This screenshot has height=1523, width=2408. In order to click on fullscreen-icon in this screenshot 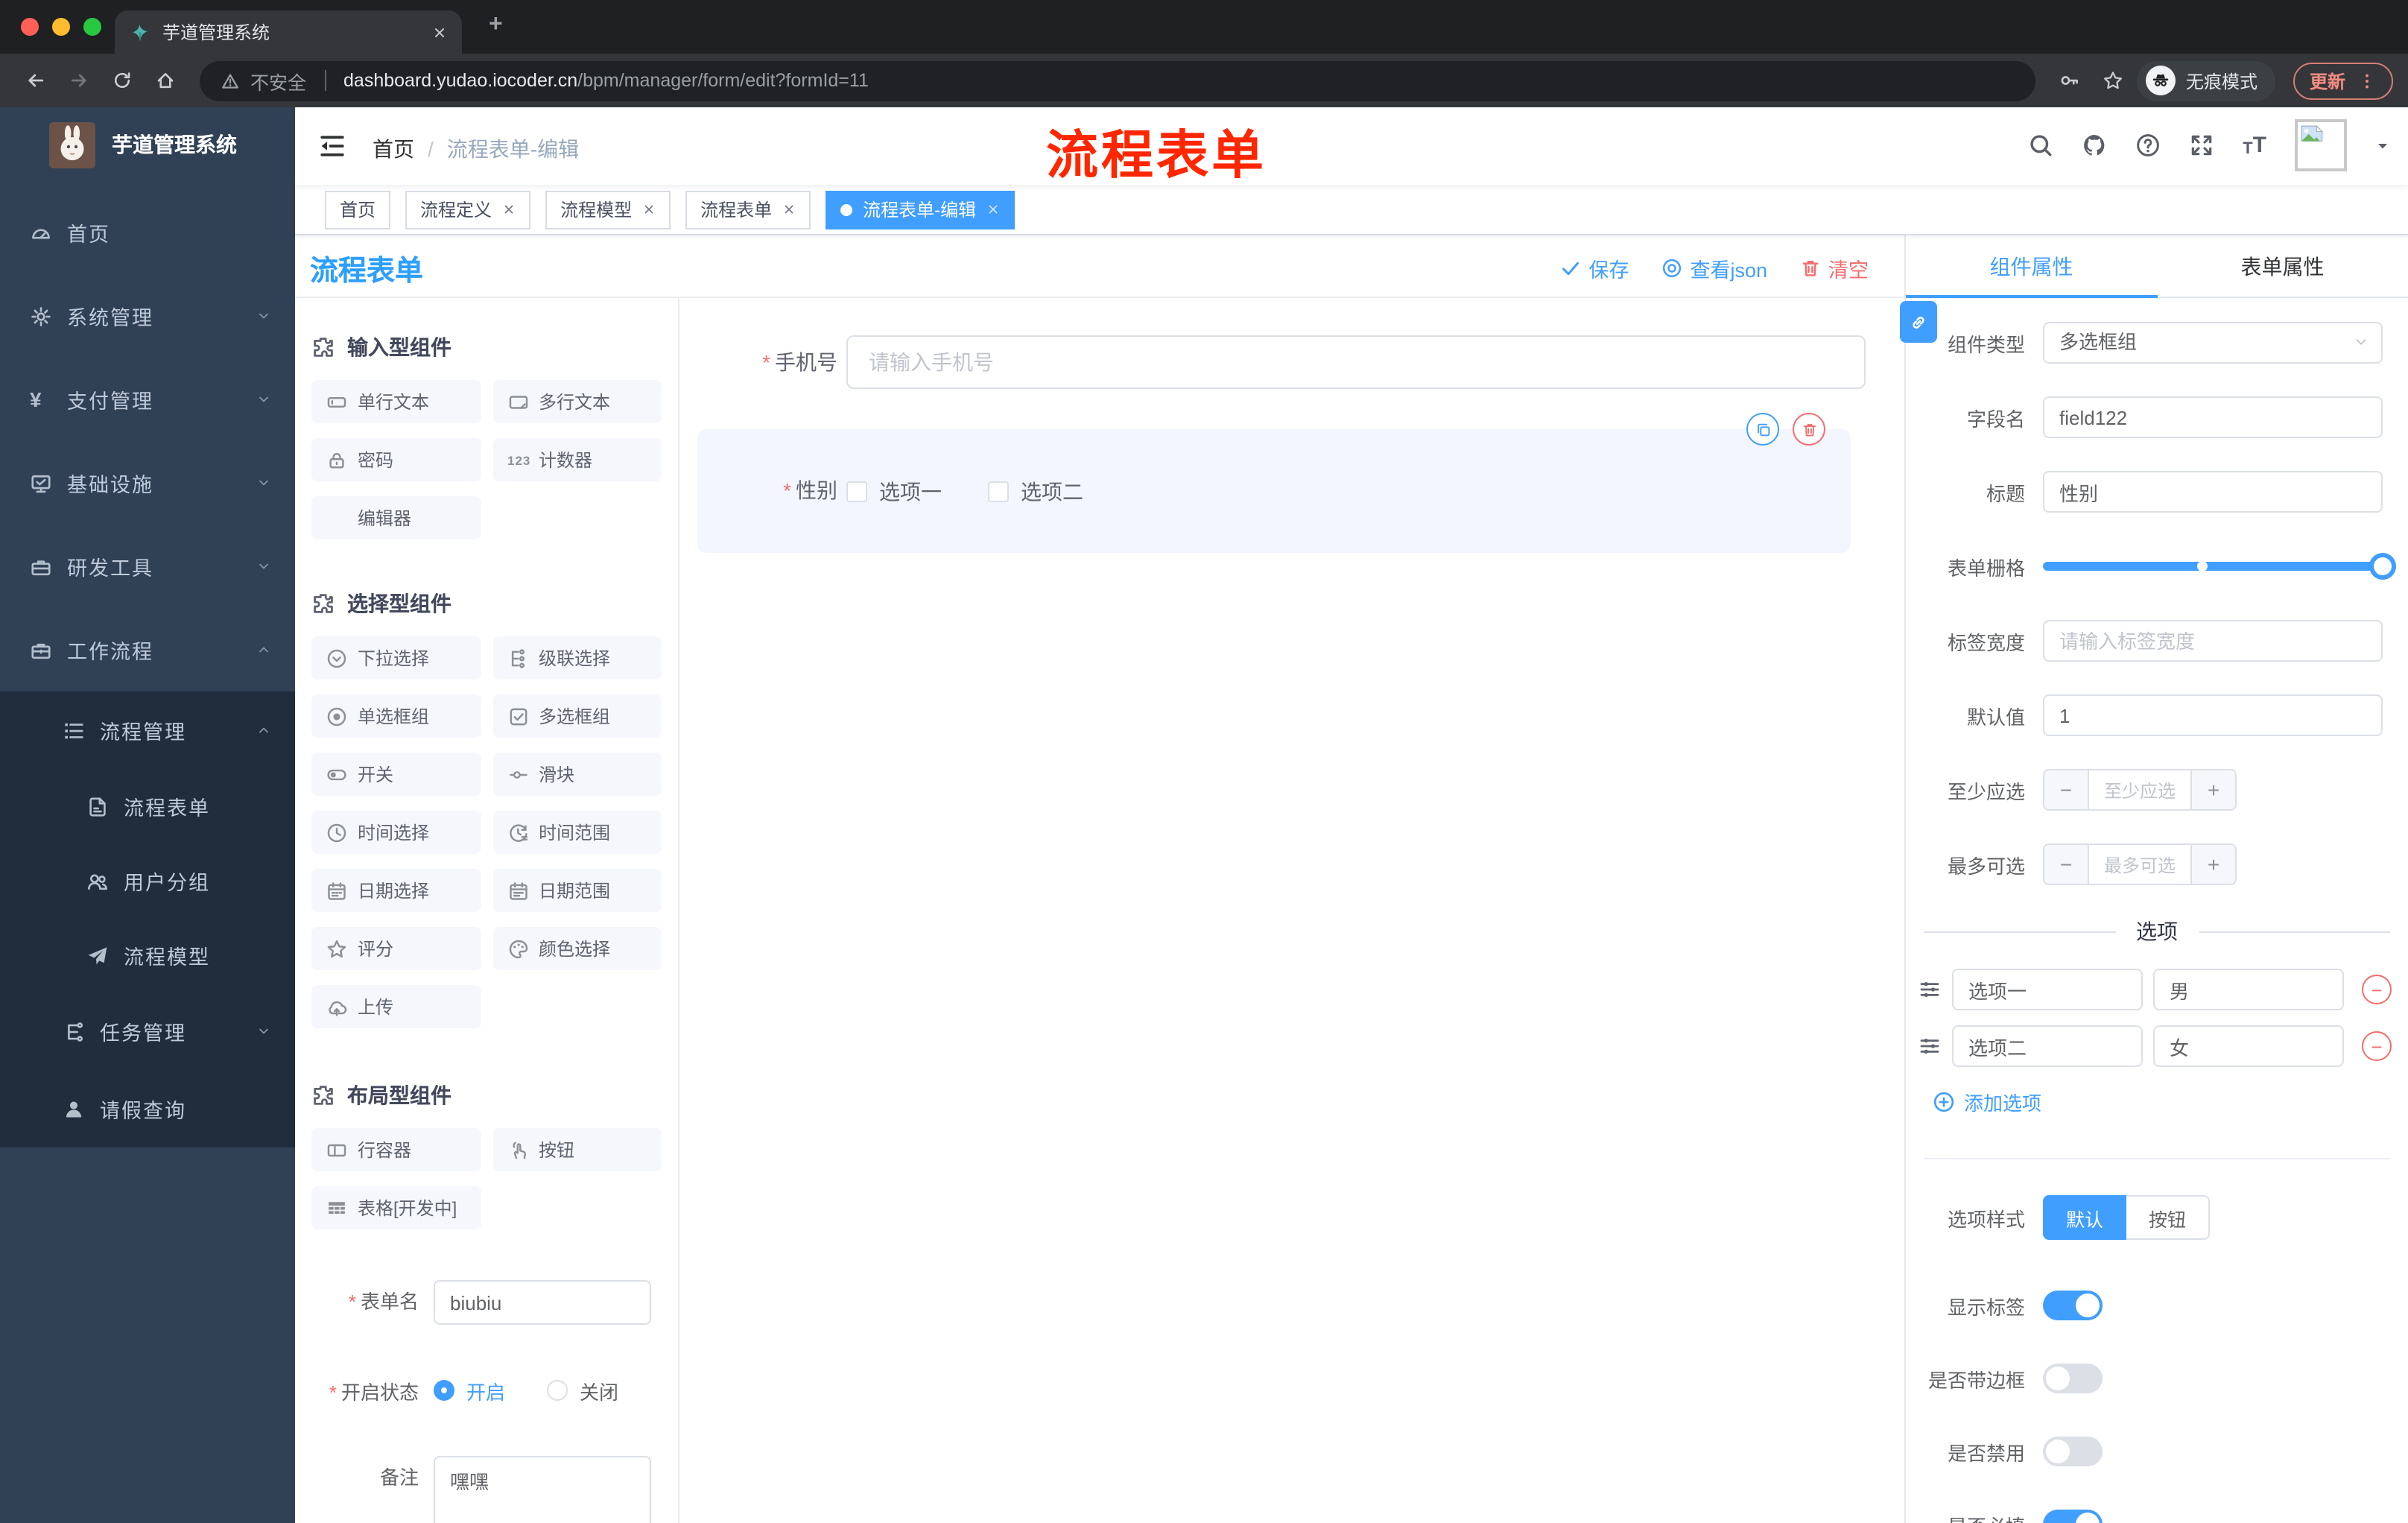, I will do `click(2201, 145)`.